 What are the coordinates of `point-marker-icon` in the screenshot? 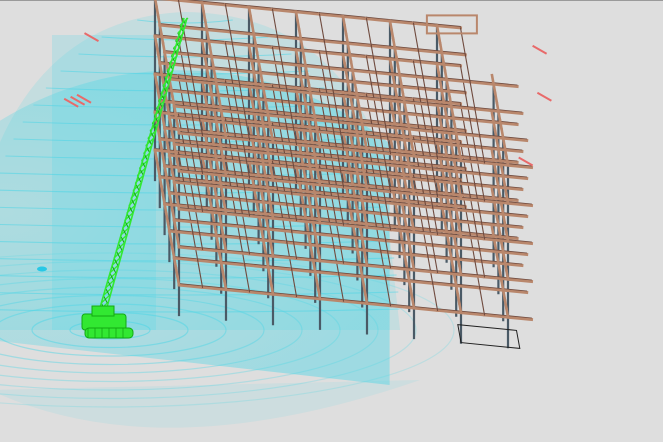 It's located at (42, 269).